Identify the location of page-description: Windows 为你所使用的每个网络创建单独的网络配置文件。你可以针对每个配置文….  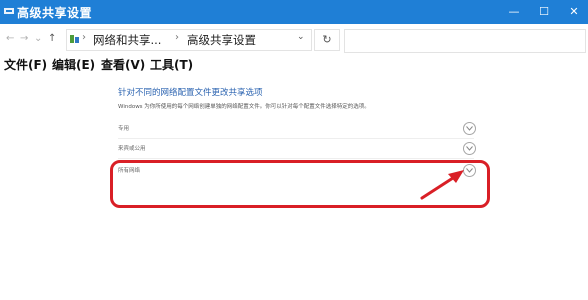
(244, 107).